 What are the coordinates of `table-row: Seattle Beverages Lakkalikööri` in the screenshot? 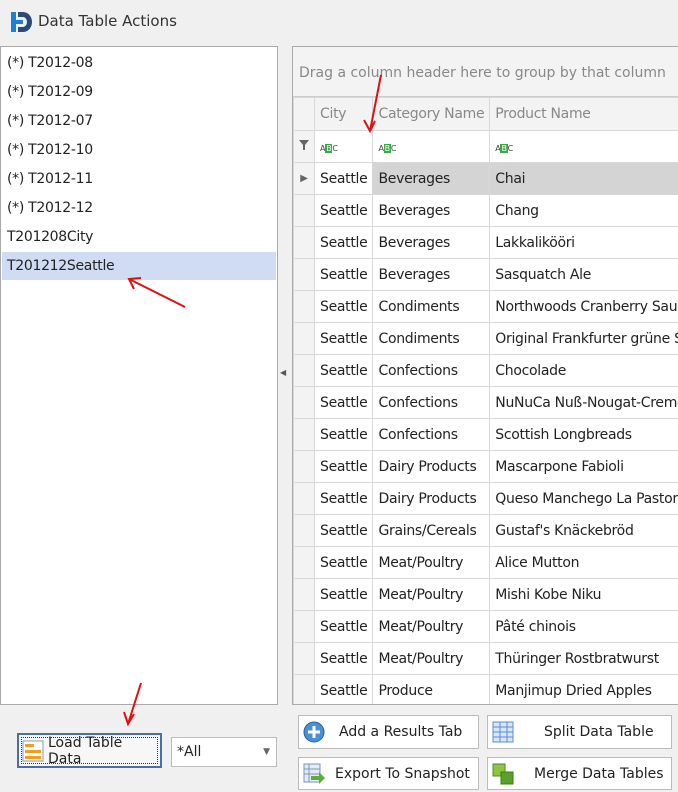 It's located at (485, 242).